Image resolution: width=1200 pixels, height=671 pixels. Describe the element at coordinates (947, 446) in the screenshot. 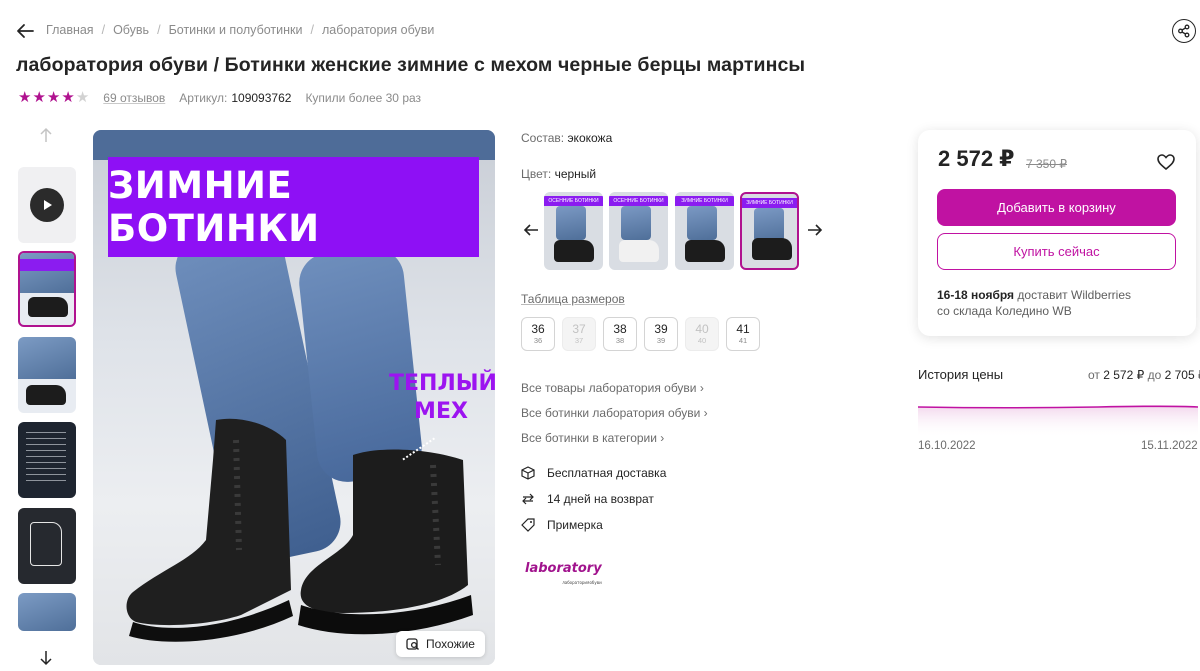

I see `history-date-start: 16.10.2022` at that location.